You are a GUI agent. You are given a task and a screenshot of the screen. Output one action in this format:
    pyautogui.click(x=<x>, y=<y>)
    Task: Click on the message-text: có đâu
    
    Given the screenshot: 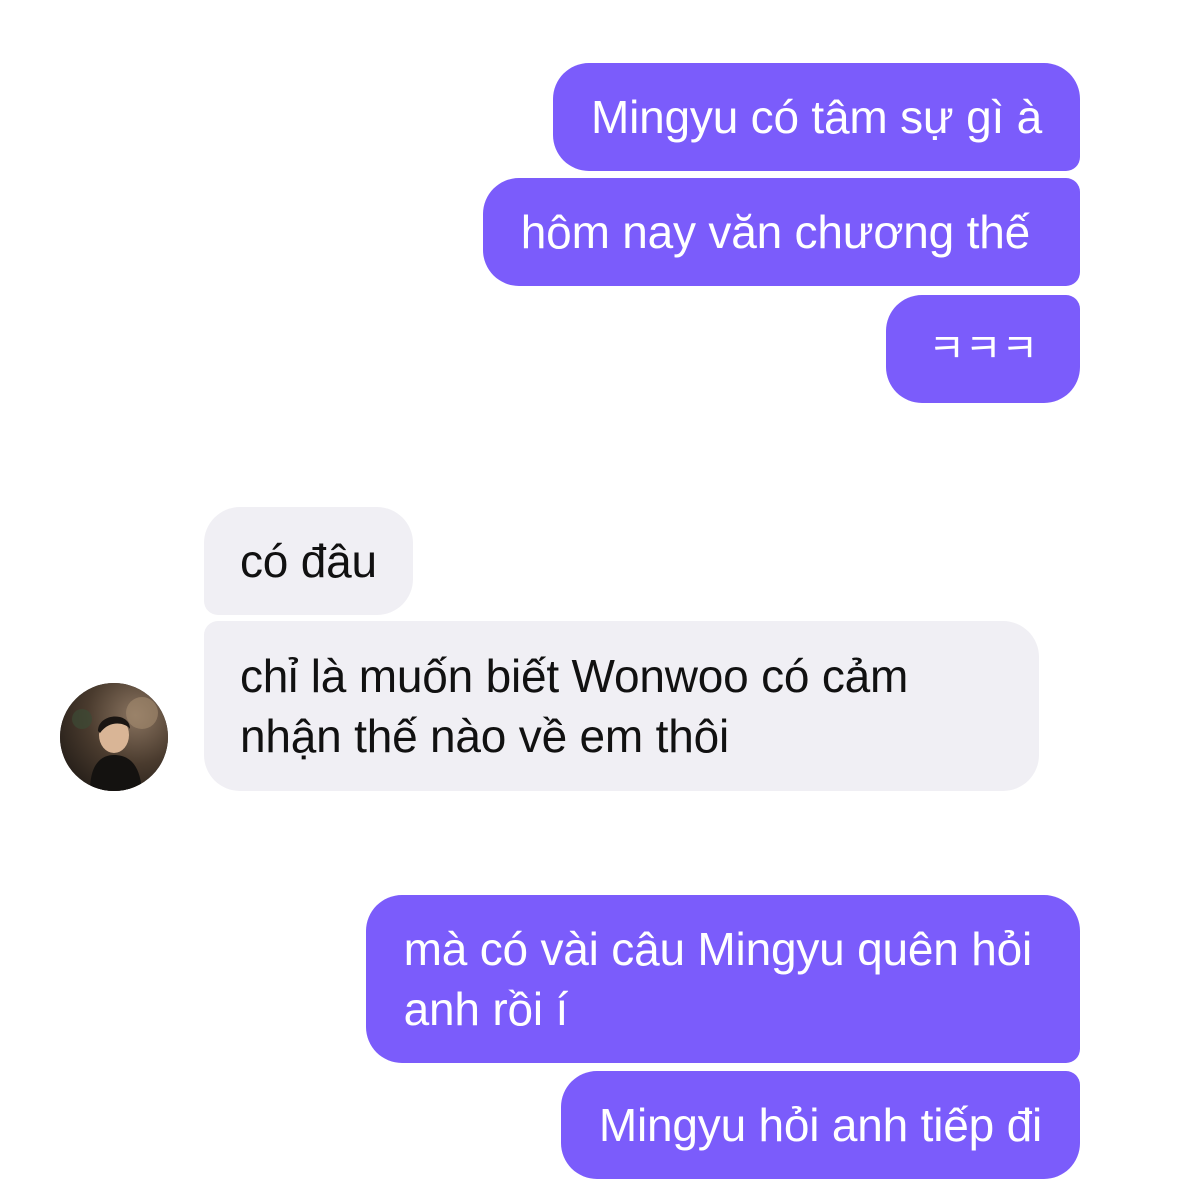 What is the action you would take?
    pyautogui.click(x=308, y=561)
    